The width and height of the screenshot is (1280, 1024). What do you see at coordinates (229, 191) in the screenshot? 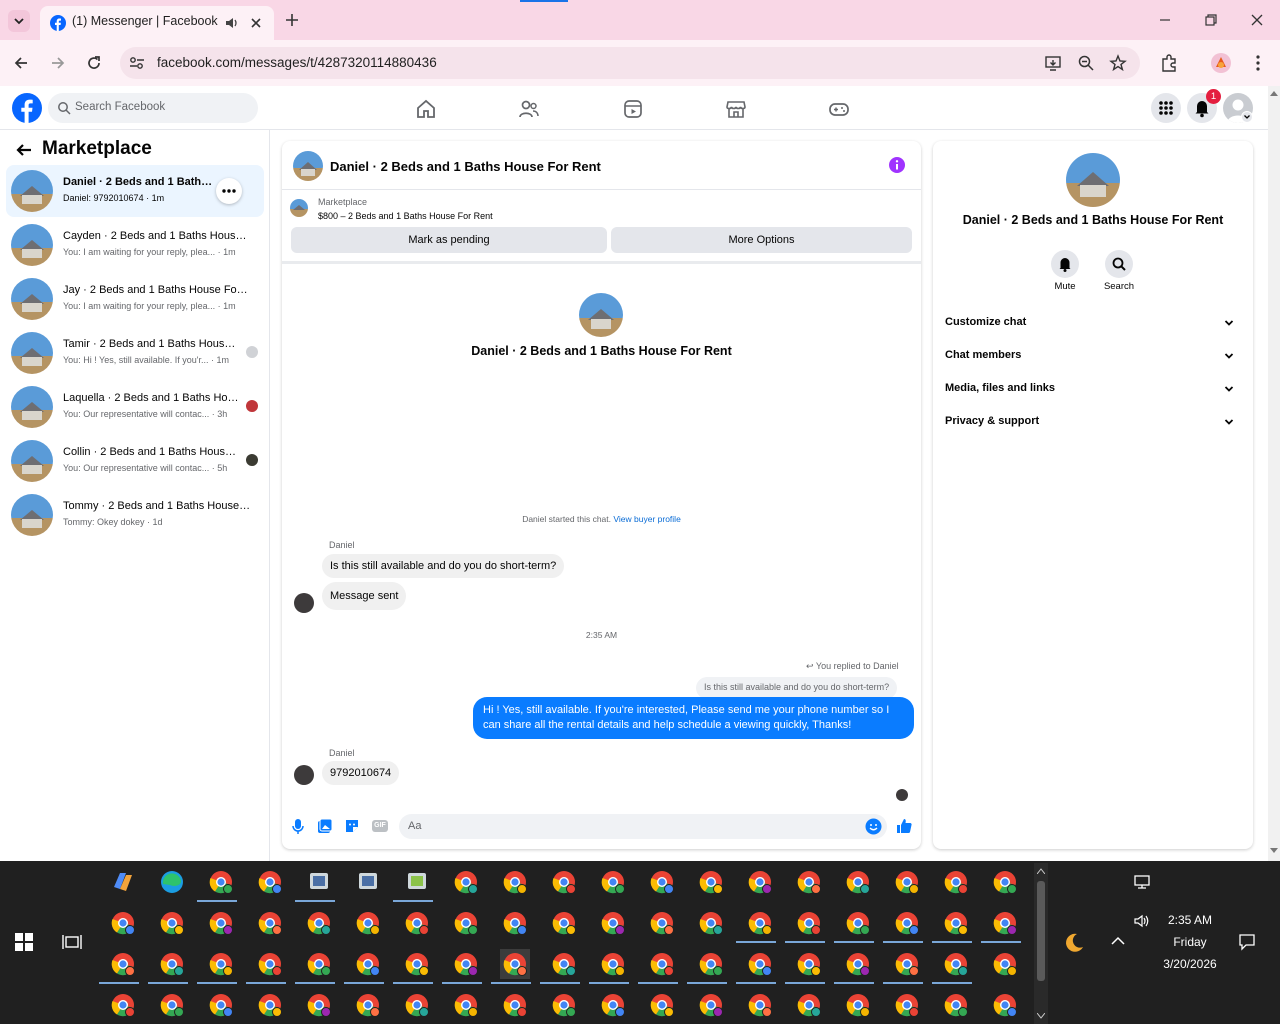
I see `conversation-options-button` at bounding box center [229, 191].